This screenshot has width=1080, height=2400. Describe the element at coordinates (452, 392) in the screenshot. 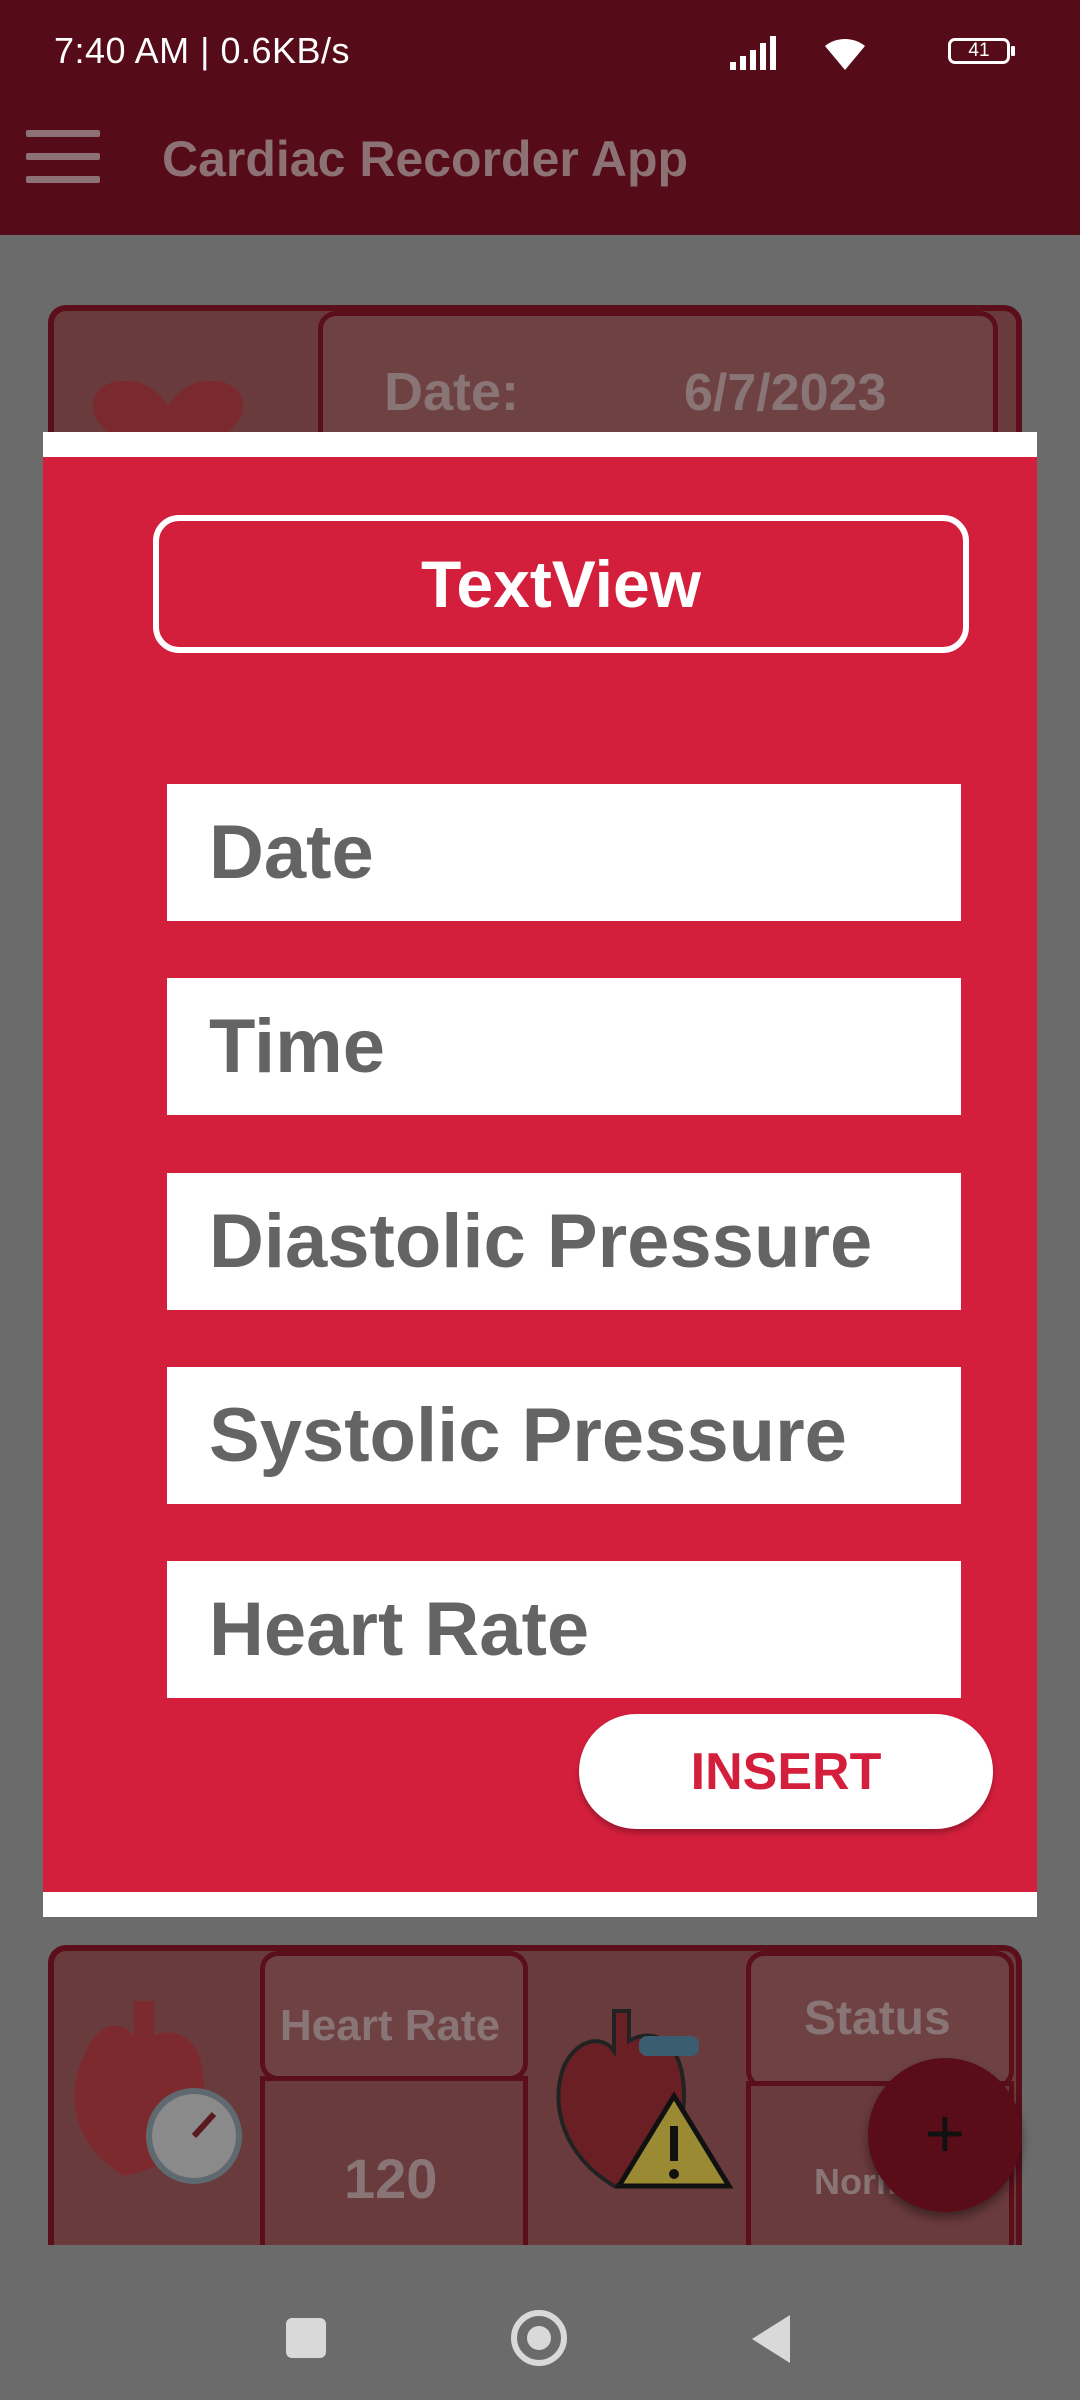

I see `date-label: Date:` at that location.